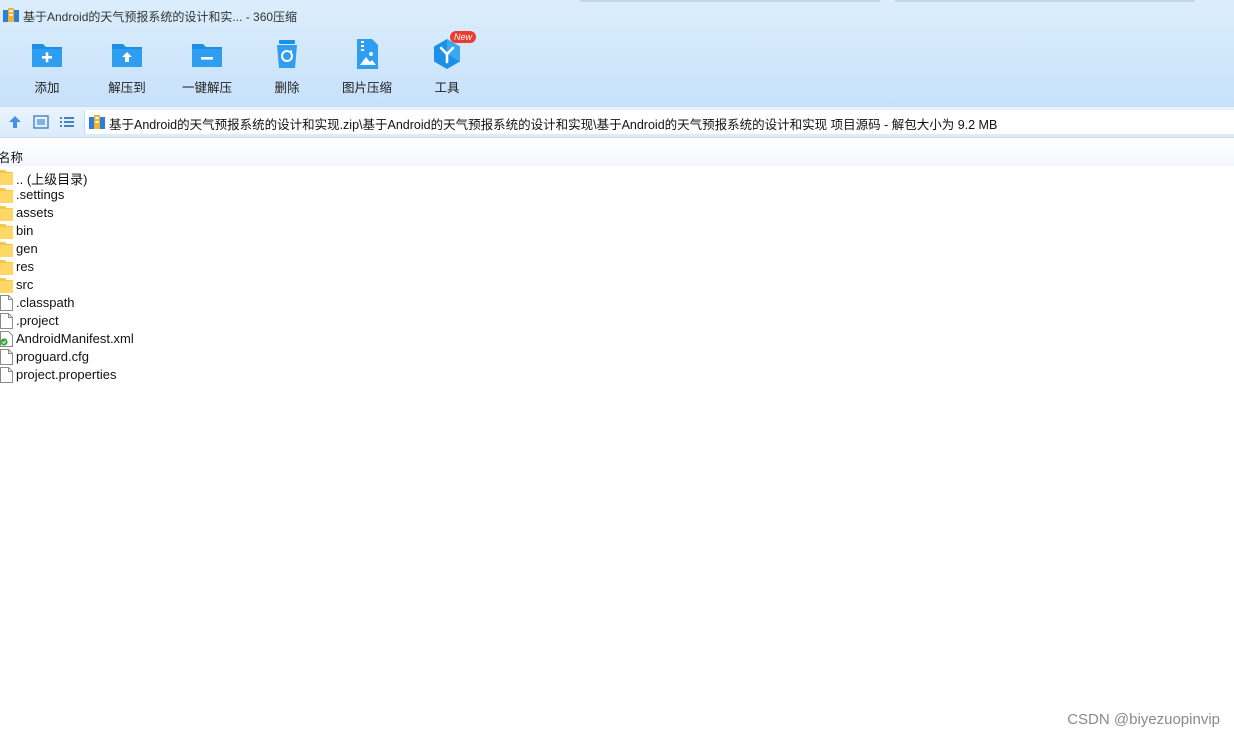  Describe the element at coordinates (47, 88) in the screenshot. I see `add-label: 添加` at that location.